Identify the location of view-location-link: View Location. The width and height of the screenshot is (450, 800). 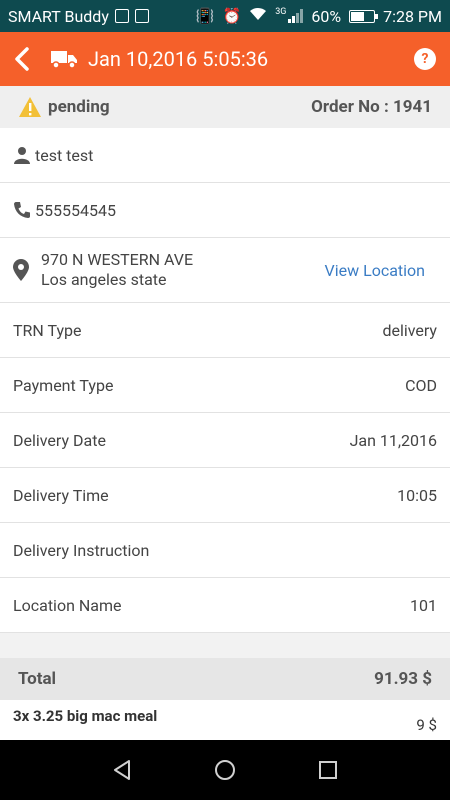
(375, 270).